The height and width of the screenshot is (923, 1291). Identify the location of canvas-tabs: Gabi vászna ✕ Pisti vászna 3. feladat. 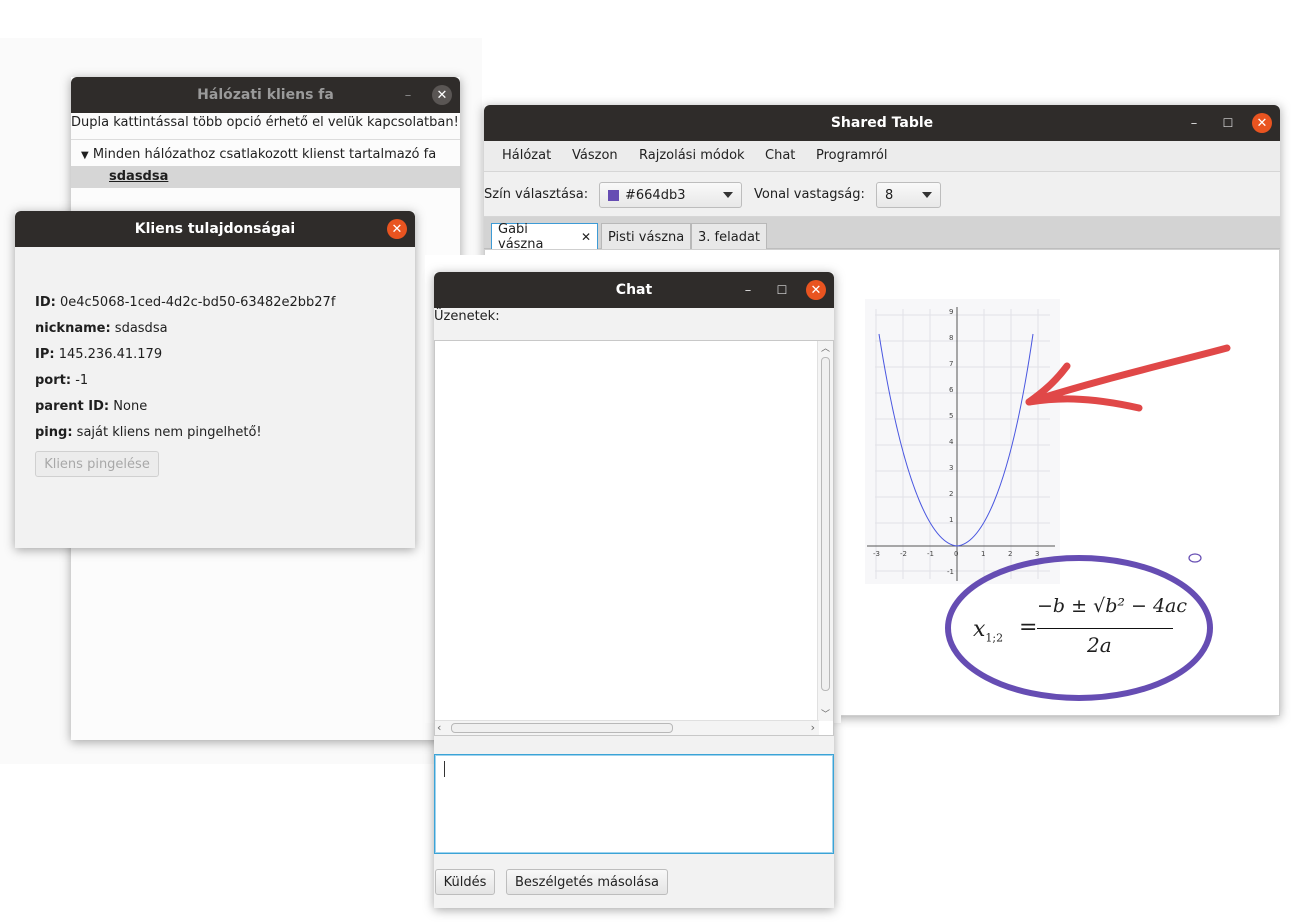
(882, 234).